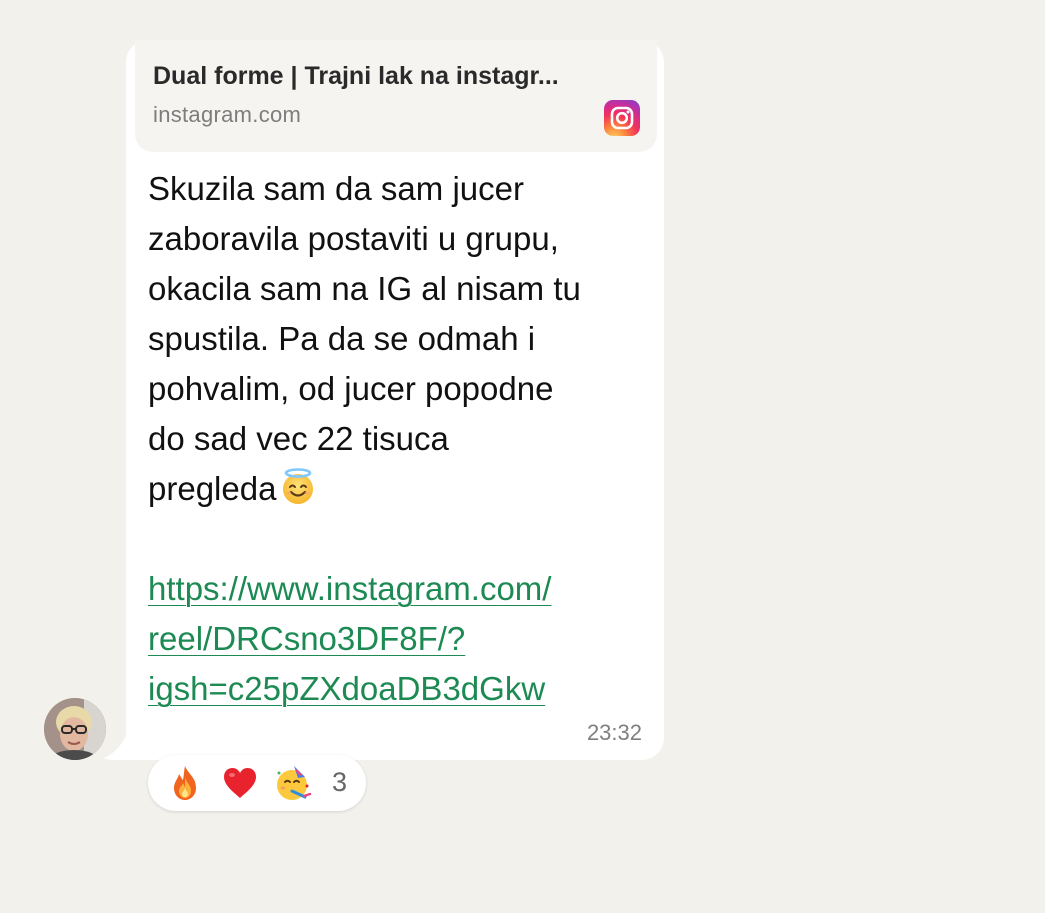 This screenshot has width=1045, height=913. Describe the element at coordinates (185, 783) in the screenshot. I see `fire-icon` at that location.